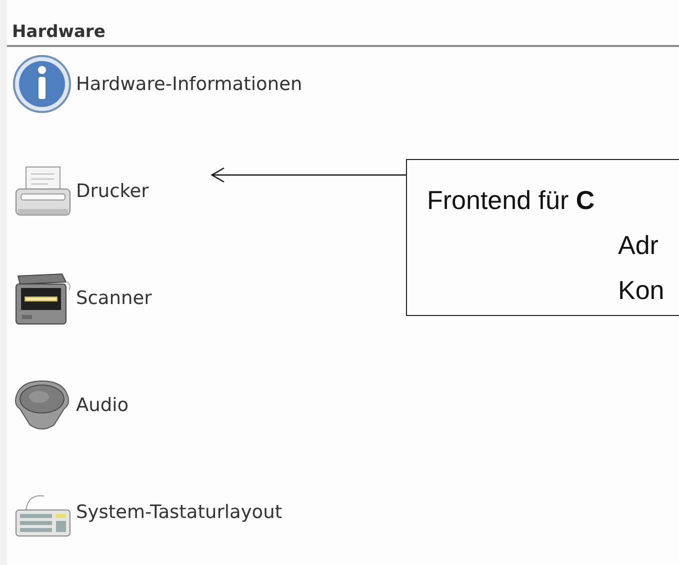 The height and width of the screenshot is (565, 679). What do you see at coordinates (638, 245) in the screenshot?
I see `callout-text: Adr` at bounding box center [638, 245].